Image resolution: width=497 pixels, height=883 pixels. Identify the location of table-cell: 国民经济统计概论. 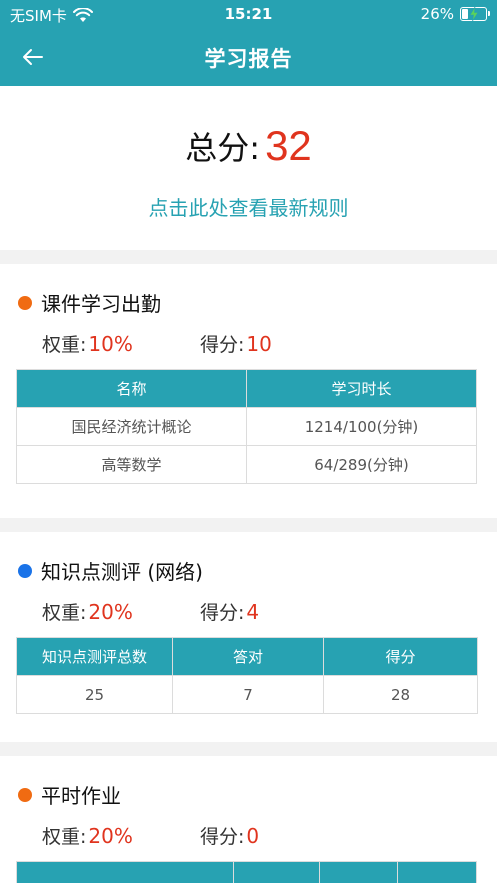
(131, 426).